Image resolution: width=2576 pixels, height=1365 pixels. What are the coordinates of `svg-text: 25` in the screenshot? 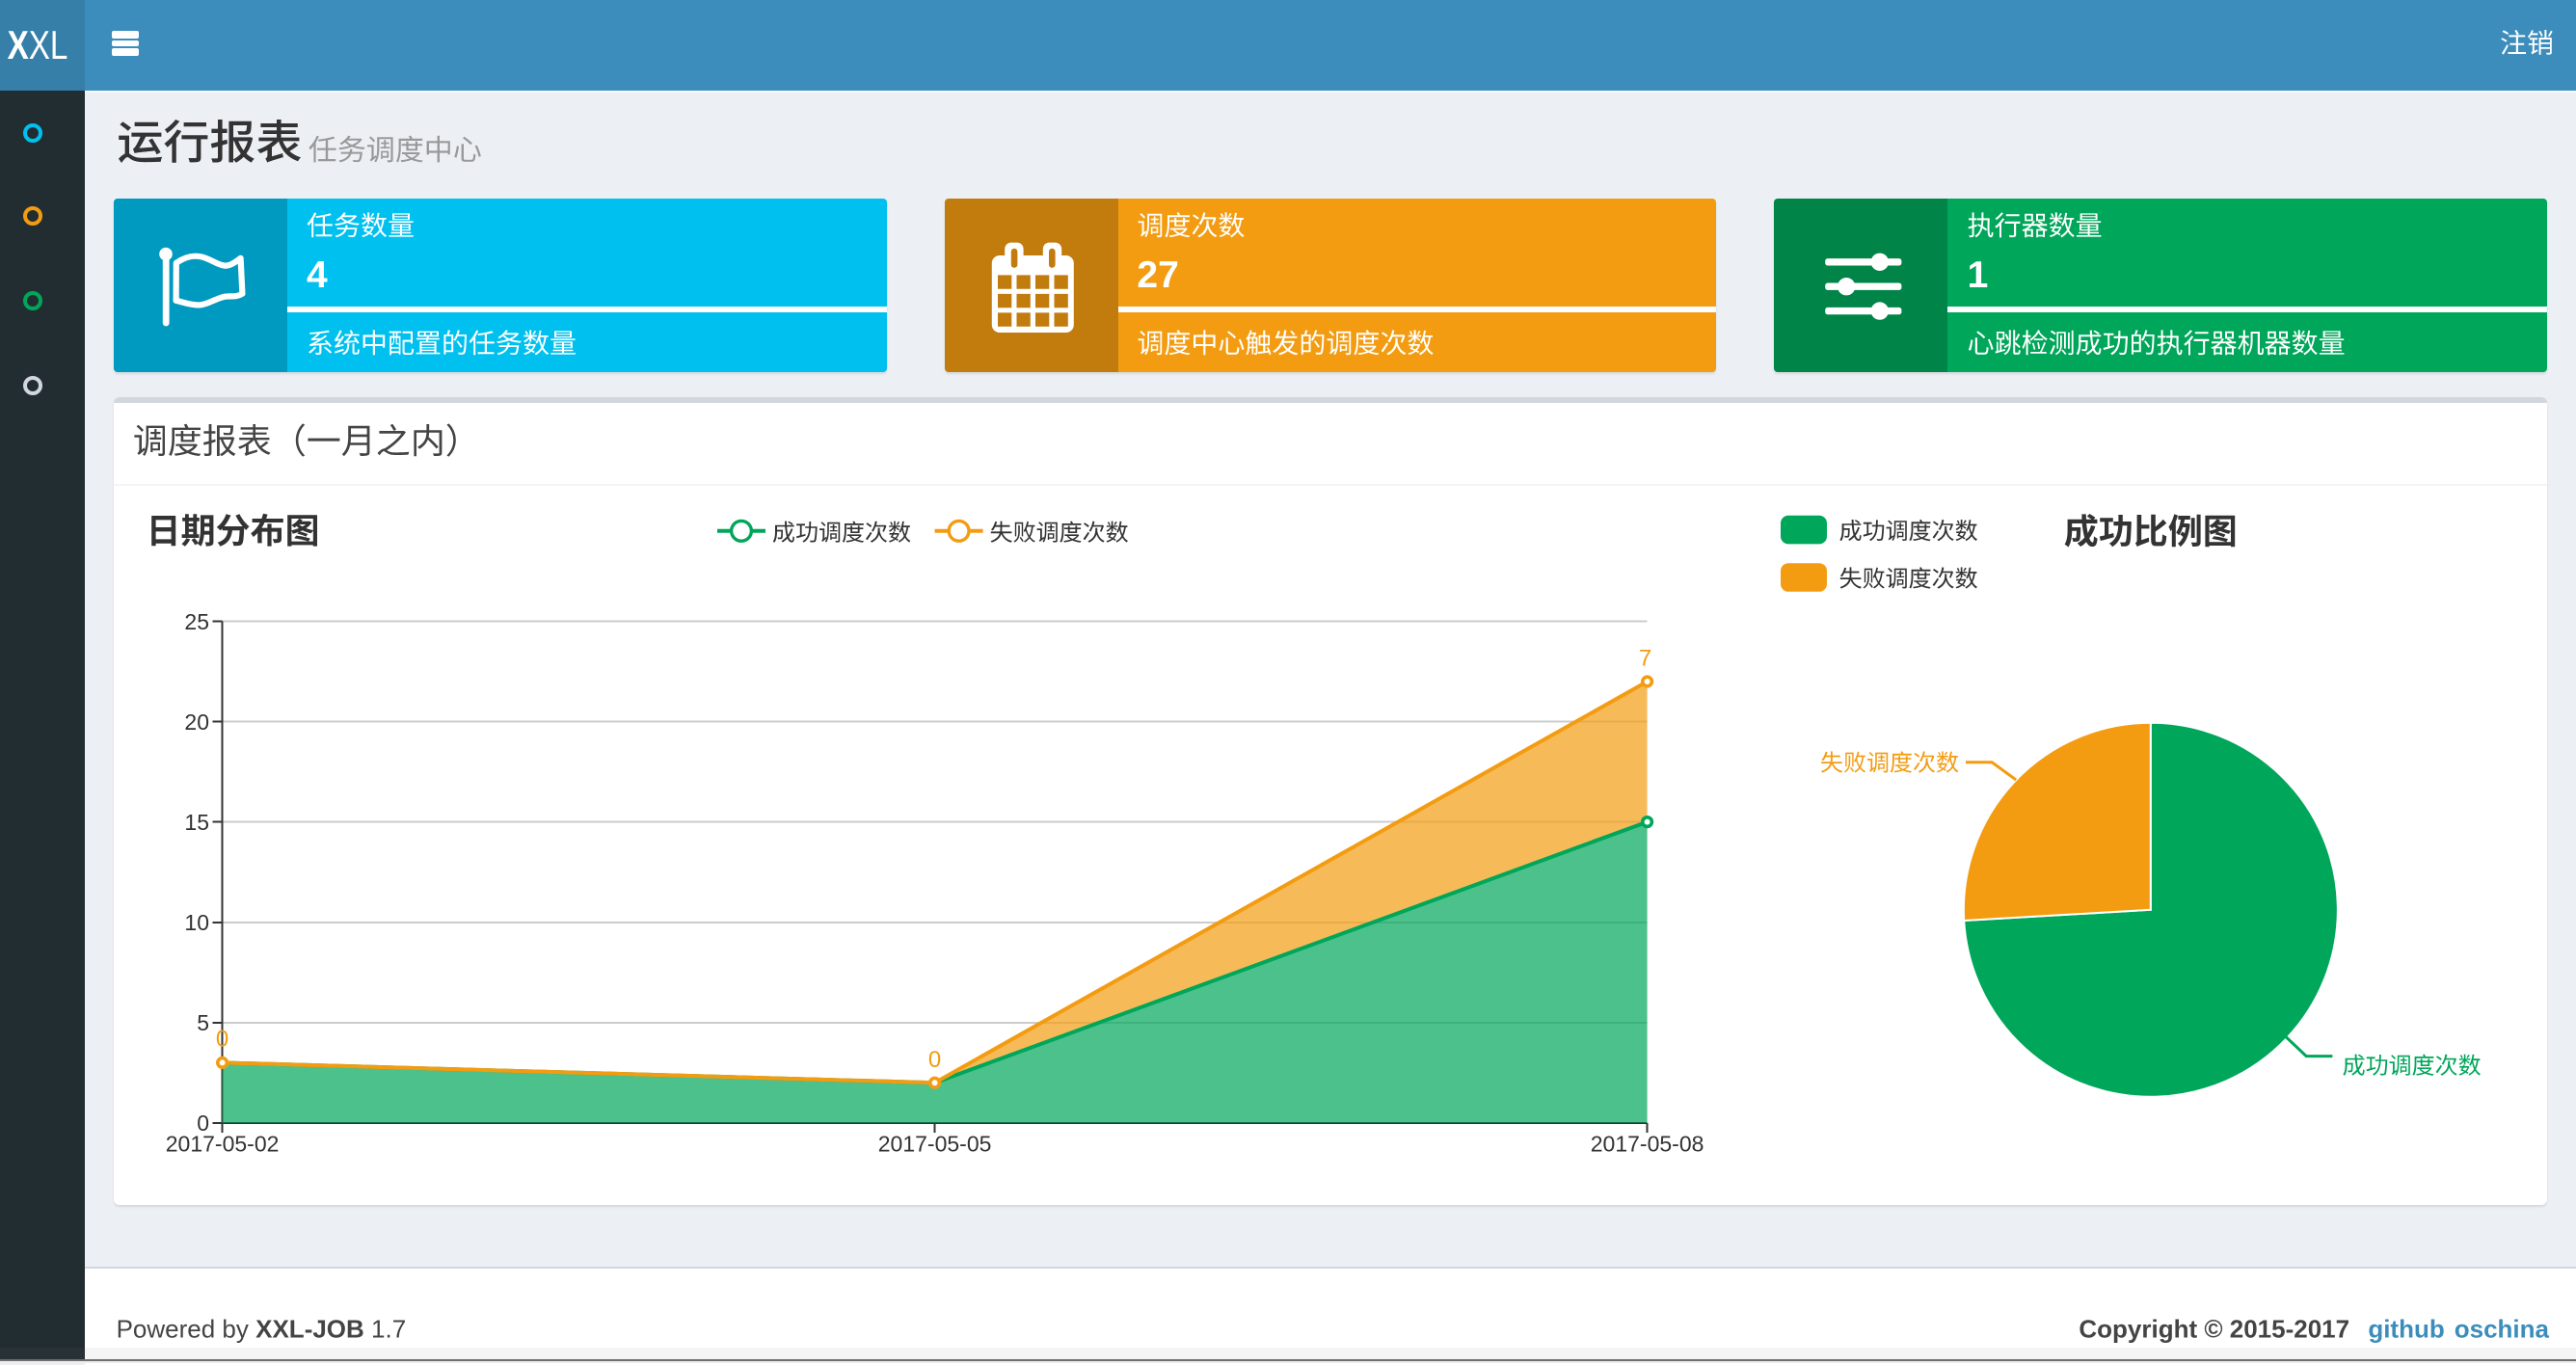 It's located at (196, 622).